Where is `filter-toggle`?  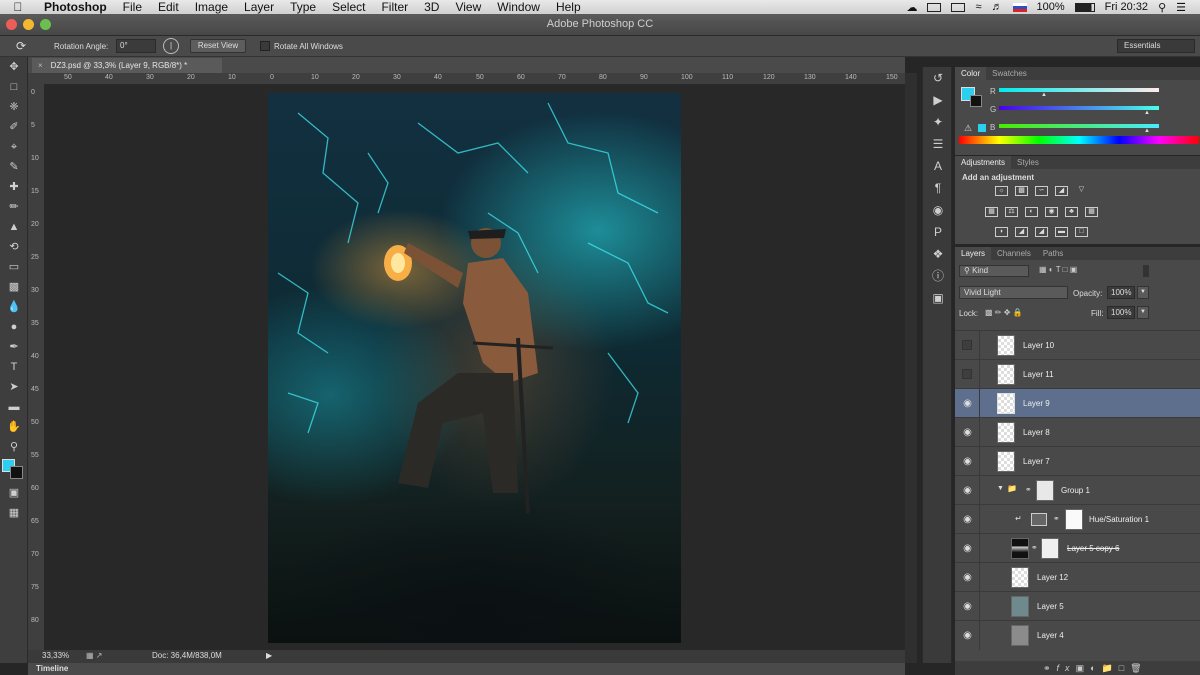 filter-toggle is located at coordinates (1146, 271).